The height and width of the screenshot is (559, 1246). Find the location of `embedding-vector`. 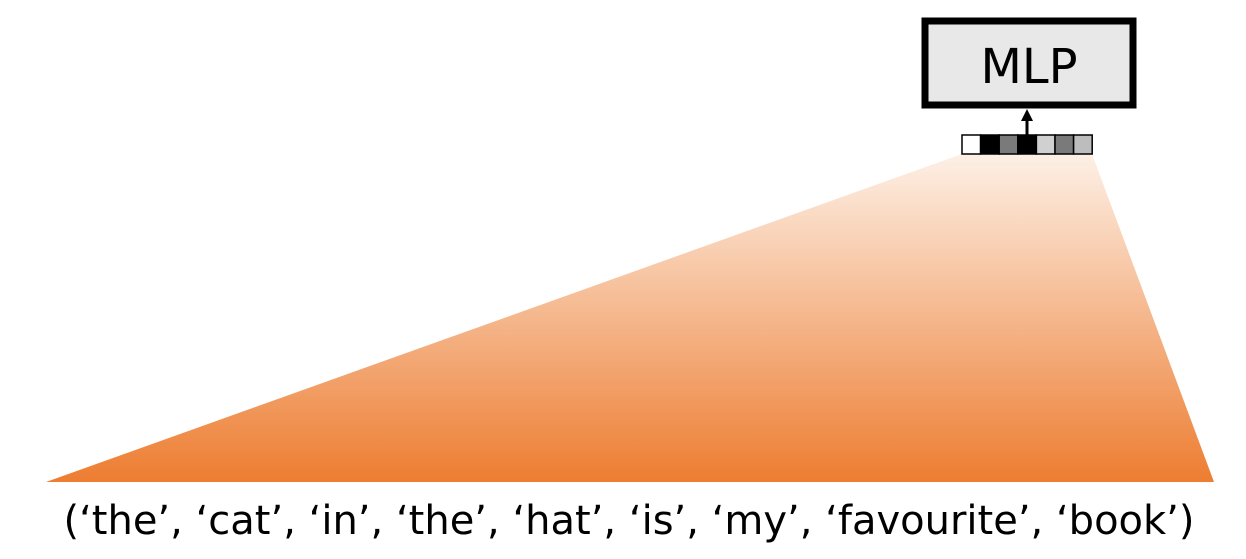

embedding-vector is located at coordinates (1027, 144).